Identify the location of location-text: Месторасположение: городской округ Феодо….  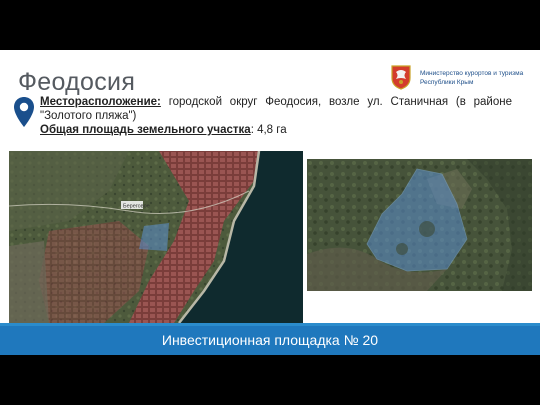
(276, 109).